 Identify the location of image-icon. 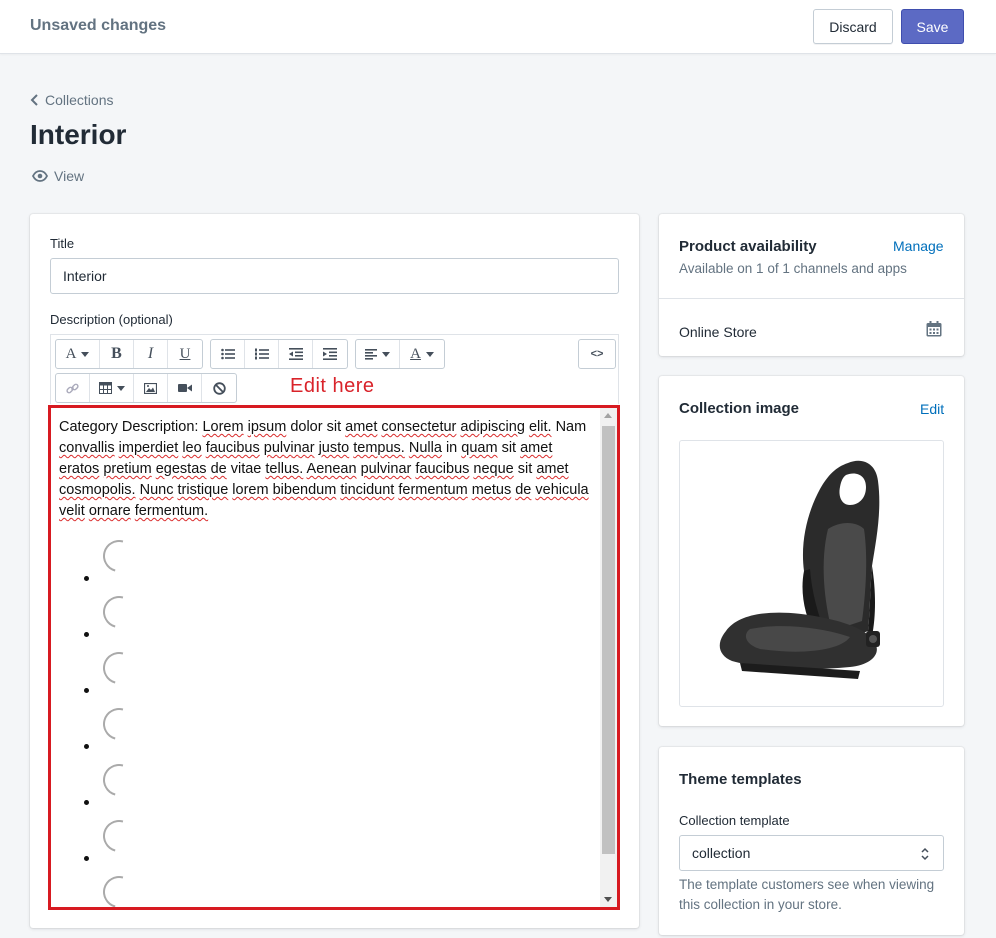
(150, 388).